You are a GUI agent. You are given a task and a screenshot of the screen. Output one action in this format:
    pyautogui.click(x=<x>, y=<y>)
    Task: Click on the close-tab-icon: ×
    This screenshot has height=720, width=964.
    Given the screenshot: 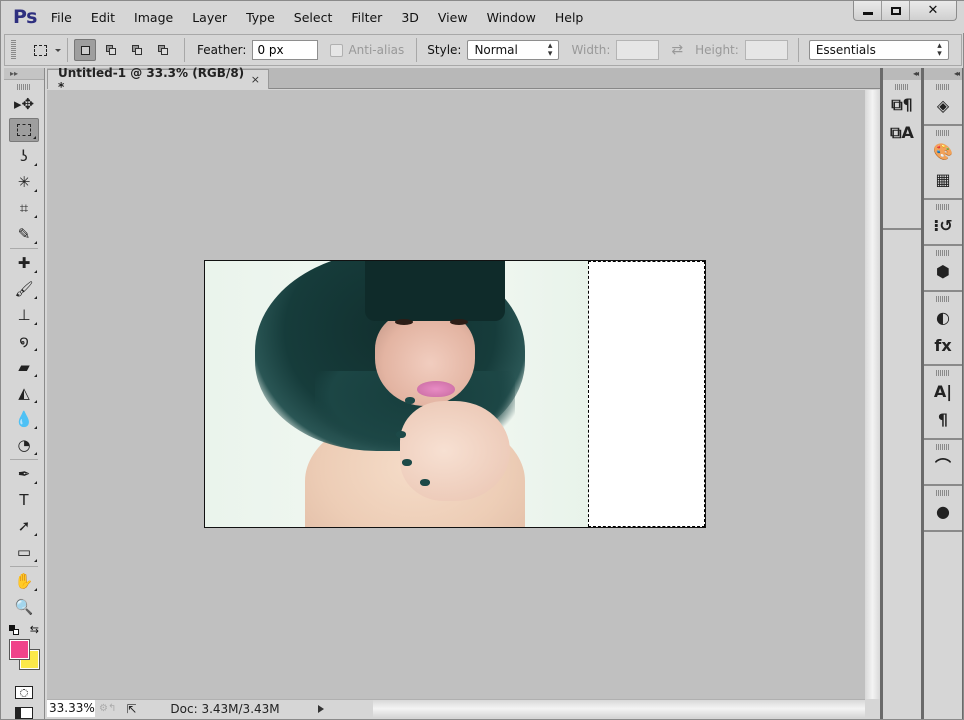 What is the action you would take?
    pyautogui.click(x=255, y=79)
    